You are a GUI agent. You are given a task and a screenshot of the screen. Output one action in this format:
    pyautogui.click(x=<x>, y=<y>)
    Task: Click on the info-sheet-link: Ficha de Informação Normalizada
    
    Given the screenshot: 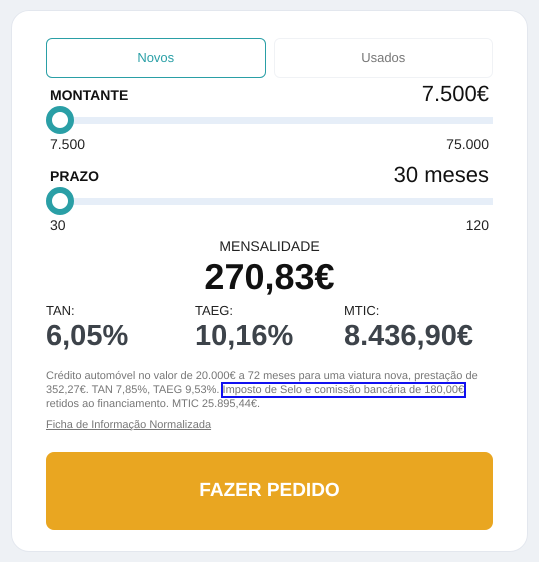 What is the action you would take?
    pyautogui.click(x=129, y=424)
    